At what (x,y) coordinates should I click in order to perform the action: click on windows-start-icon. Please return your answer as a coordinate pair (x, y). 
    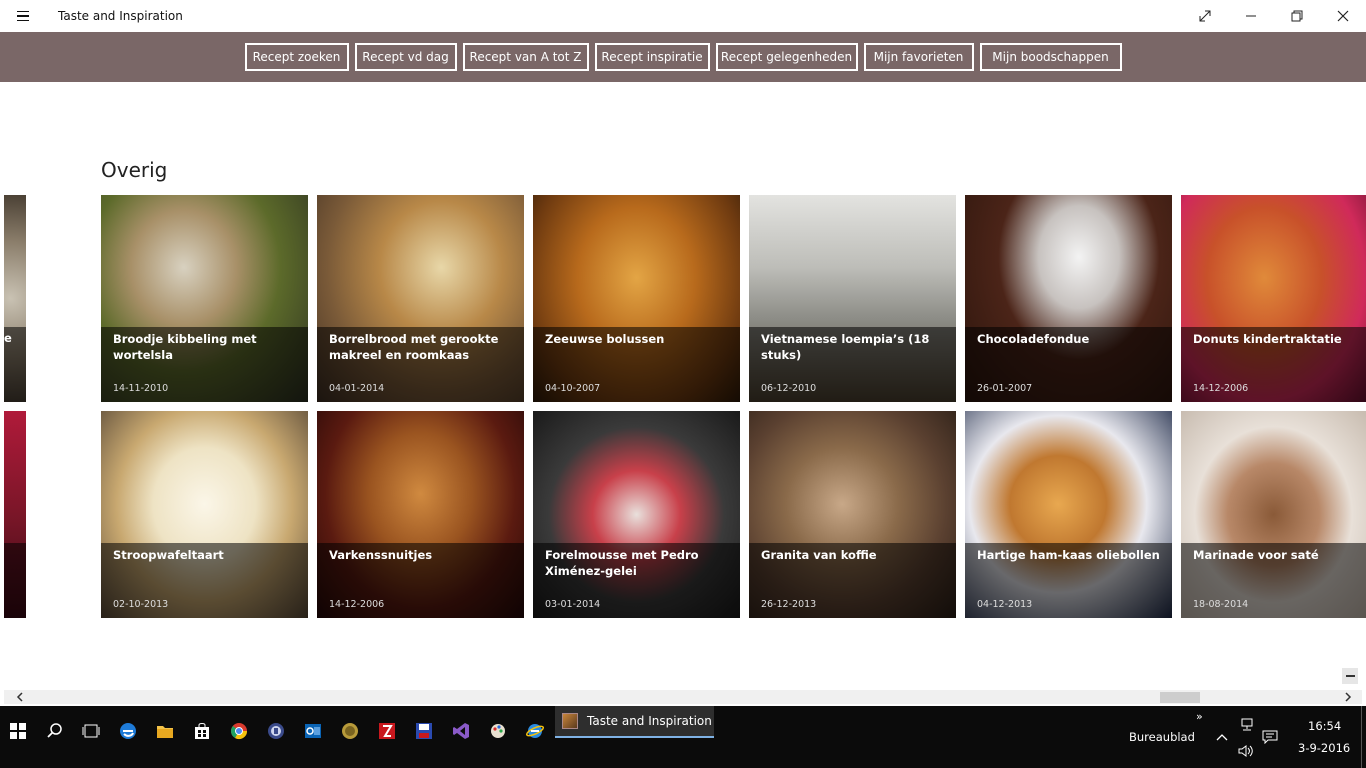
    Looking at the image, I should click on (18, 731).